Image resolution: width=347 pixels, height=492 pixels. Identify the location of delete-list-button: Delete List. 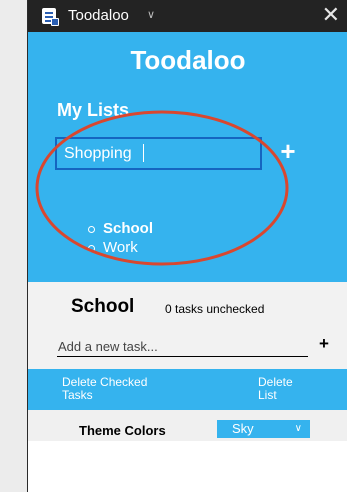
(283, 389).